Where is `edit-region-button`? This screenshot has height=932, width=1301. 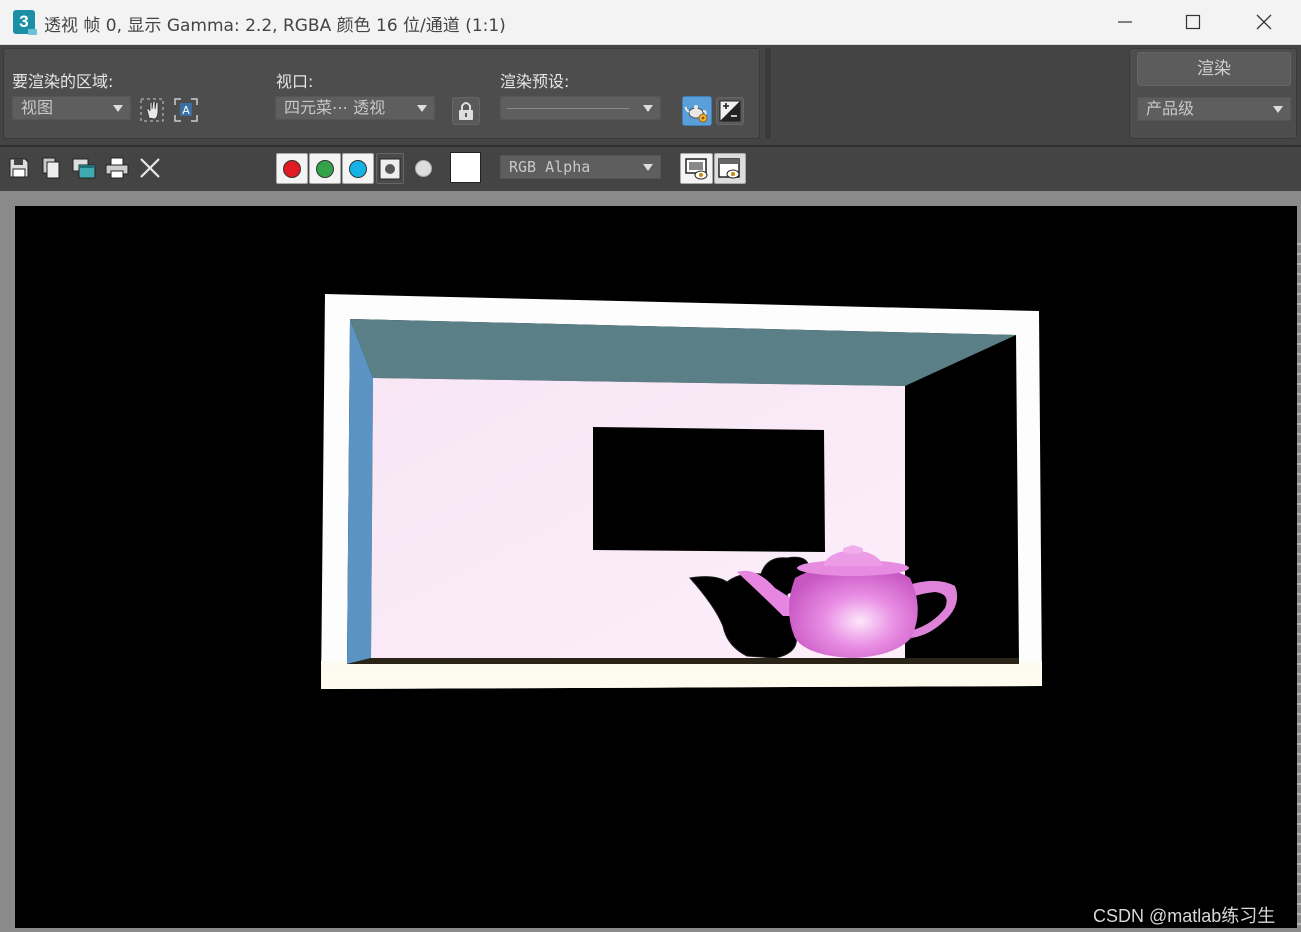 edit-region-button is located at coordinates (152, 110).